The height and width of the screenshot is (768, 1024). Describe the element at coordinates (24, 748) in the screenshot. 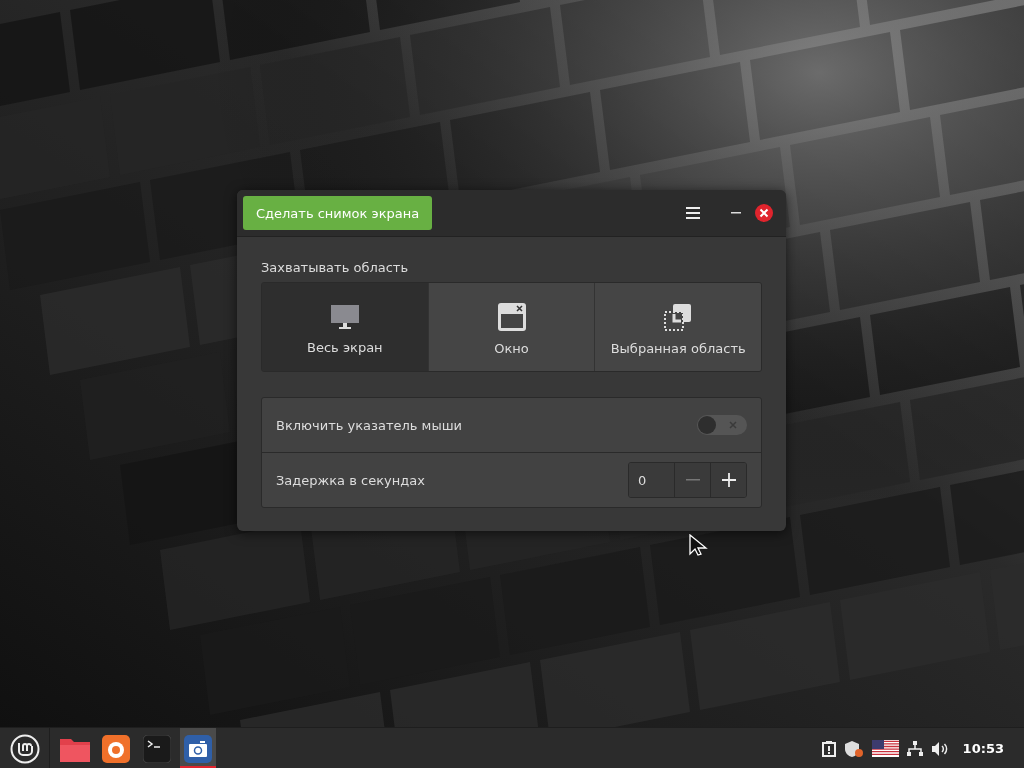

I see `mint-logo-icon` at that location.